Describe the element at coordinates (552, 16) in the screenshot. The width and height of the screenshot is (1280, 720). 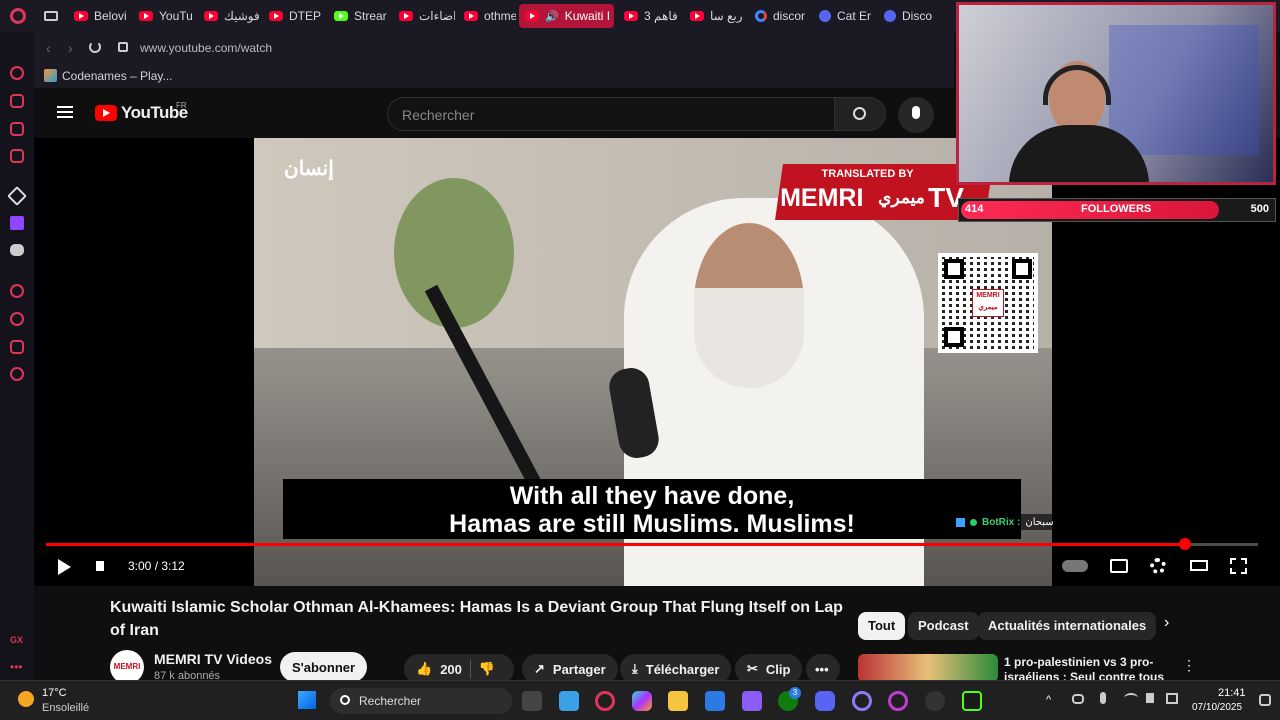
I see `speaker-icon: 🔊` at that location.